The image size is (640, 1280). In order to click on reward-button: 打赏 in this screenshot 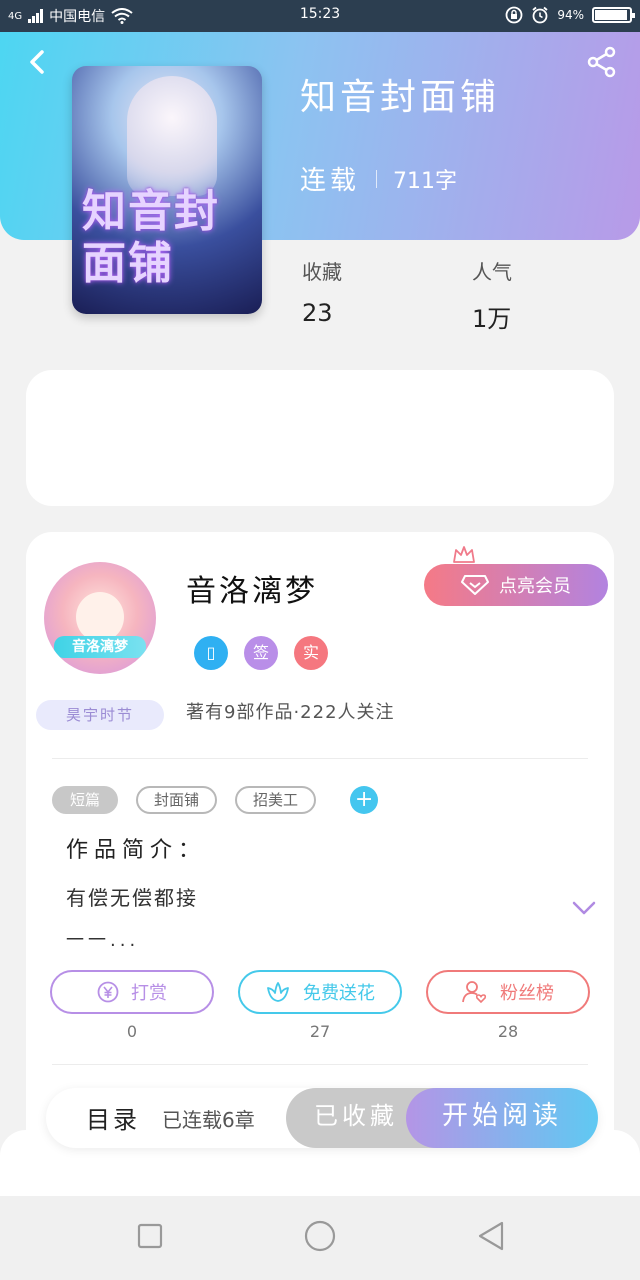, I will do `click(132, 992)`.